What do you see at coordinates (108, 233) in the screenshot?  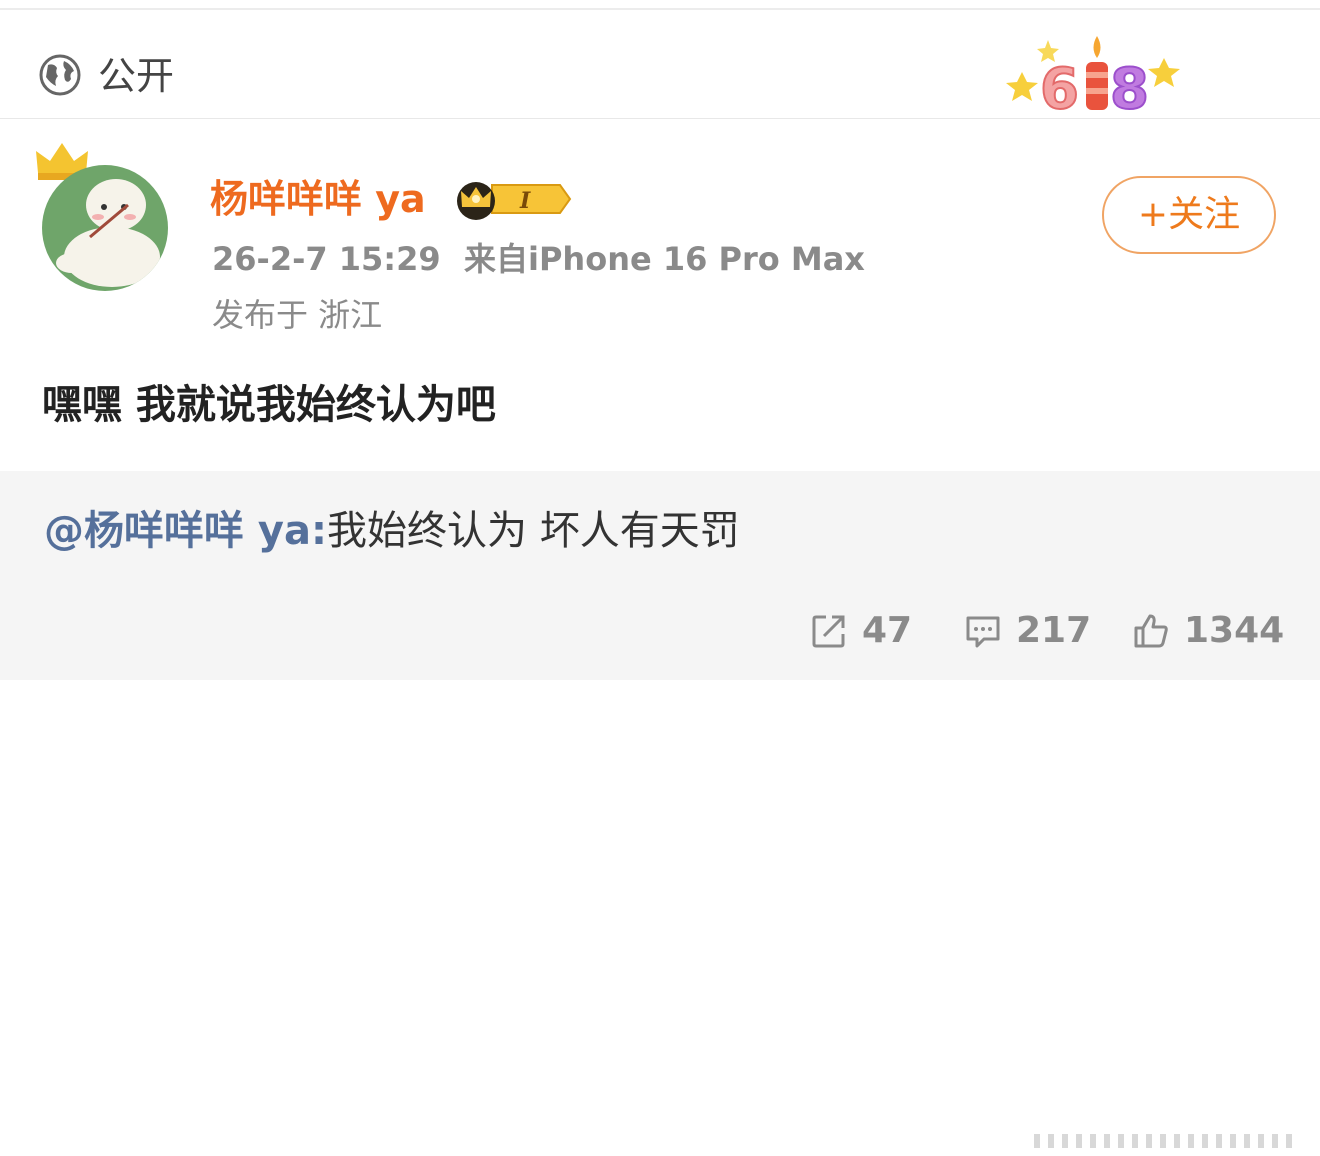 I see `sheep-avatar-icon` at bounding box center [108, 233].